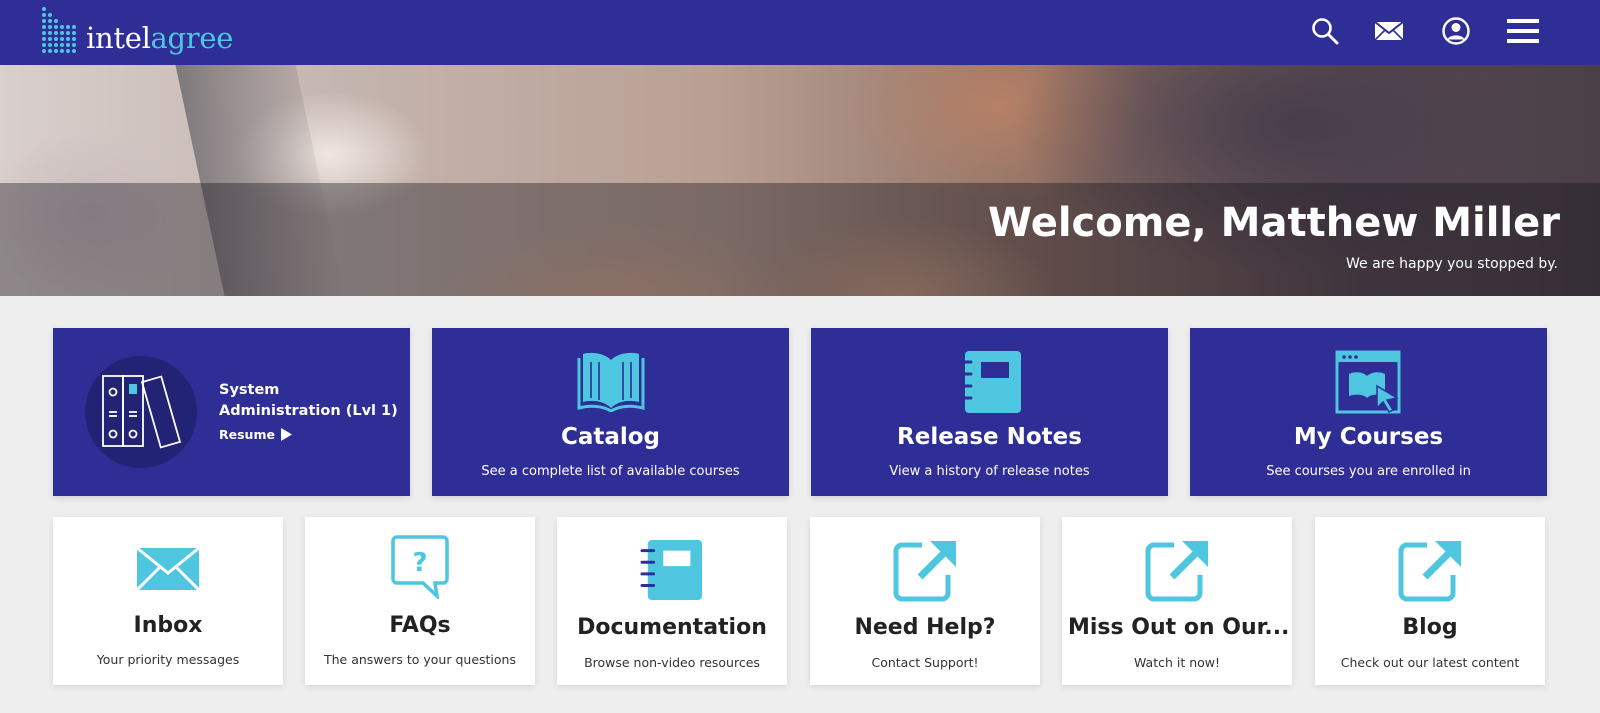  What do you see at coordinates (142, 412) in the screenshot?
I see `binders-icon` at bounding box center [142, 412].